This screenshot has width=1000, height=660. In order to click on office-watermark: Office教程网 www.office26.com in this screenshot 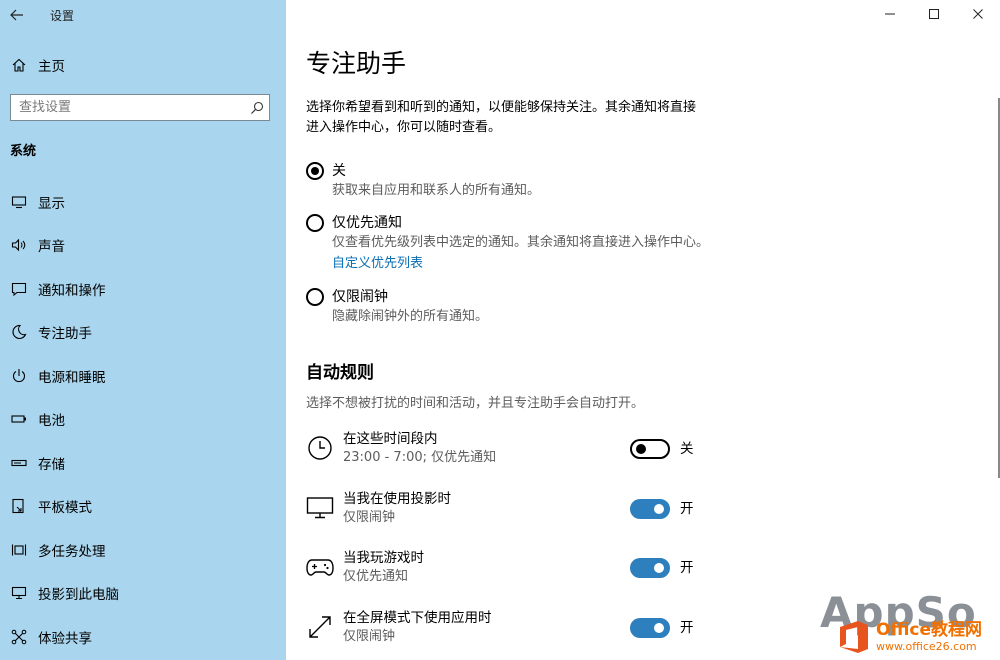, I will do `click(918, 637)`.